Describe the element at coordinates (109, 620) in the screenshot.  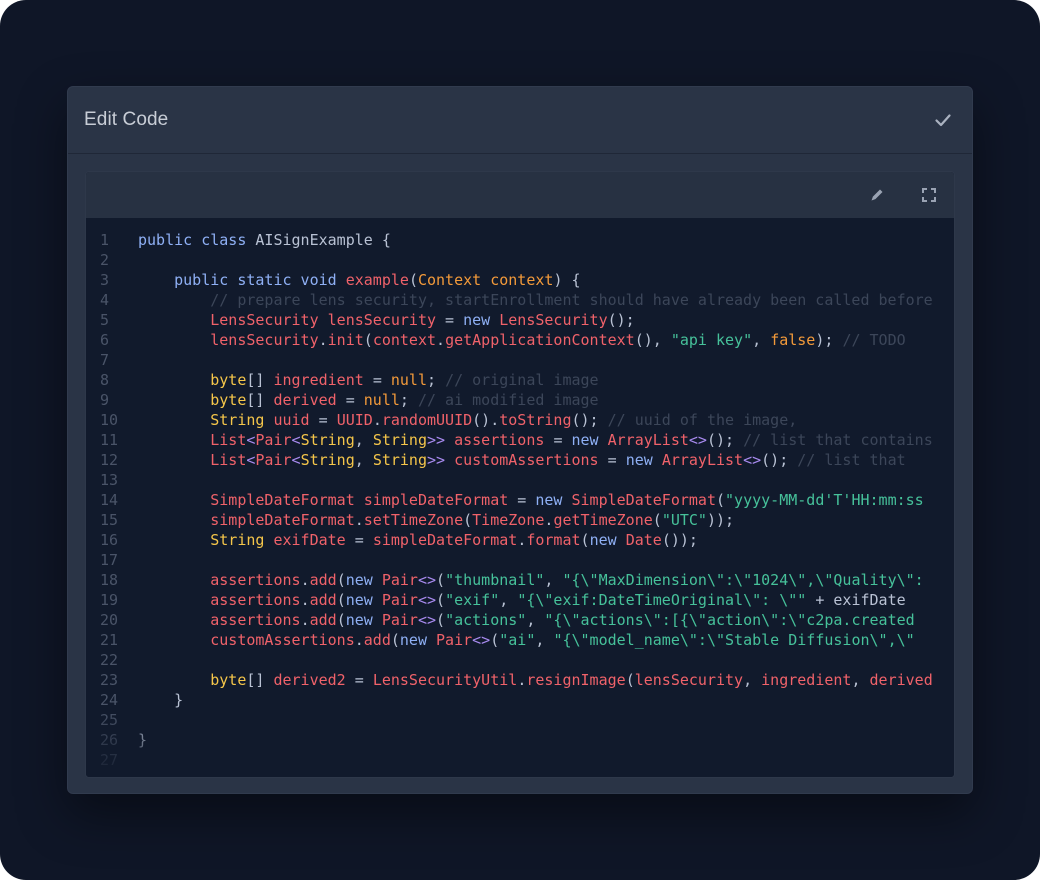
I see `line-number: 20` at that location.